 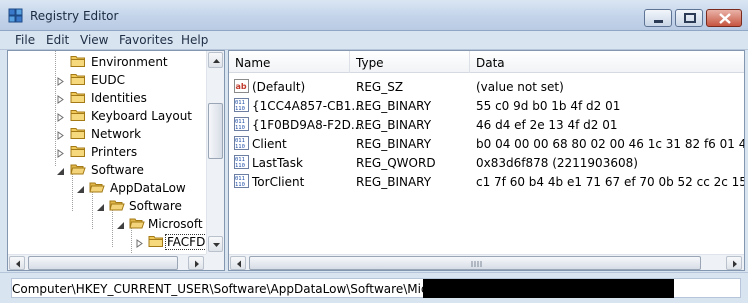 I want to click on menu-favorites: Favorites, so click(x=146, y=40).